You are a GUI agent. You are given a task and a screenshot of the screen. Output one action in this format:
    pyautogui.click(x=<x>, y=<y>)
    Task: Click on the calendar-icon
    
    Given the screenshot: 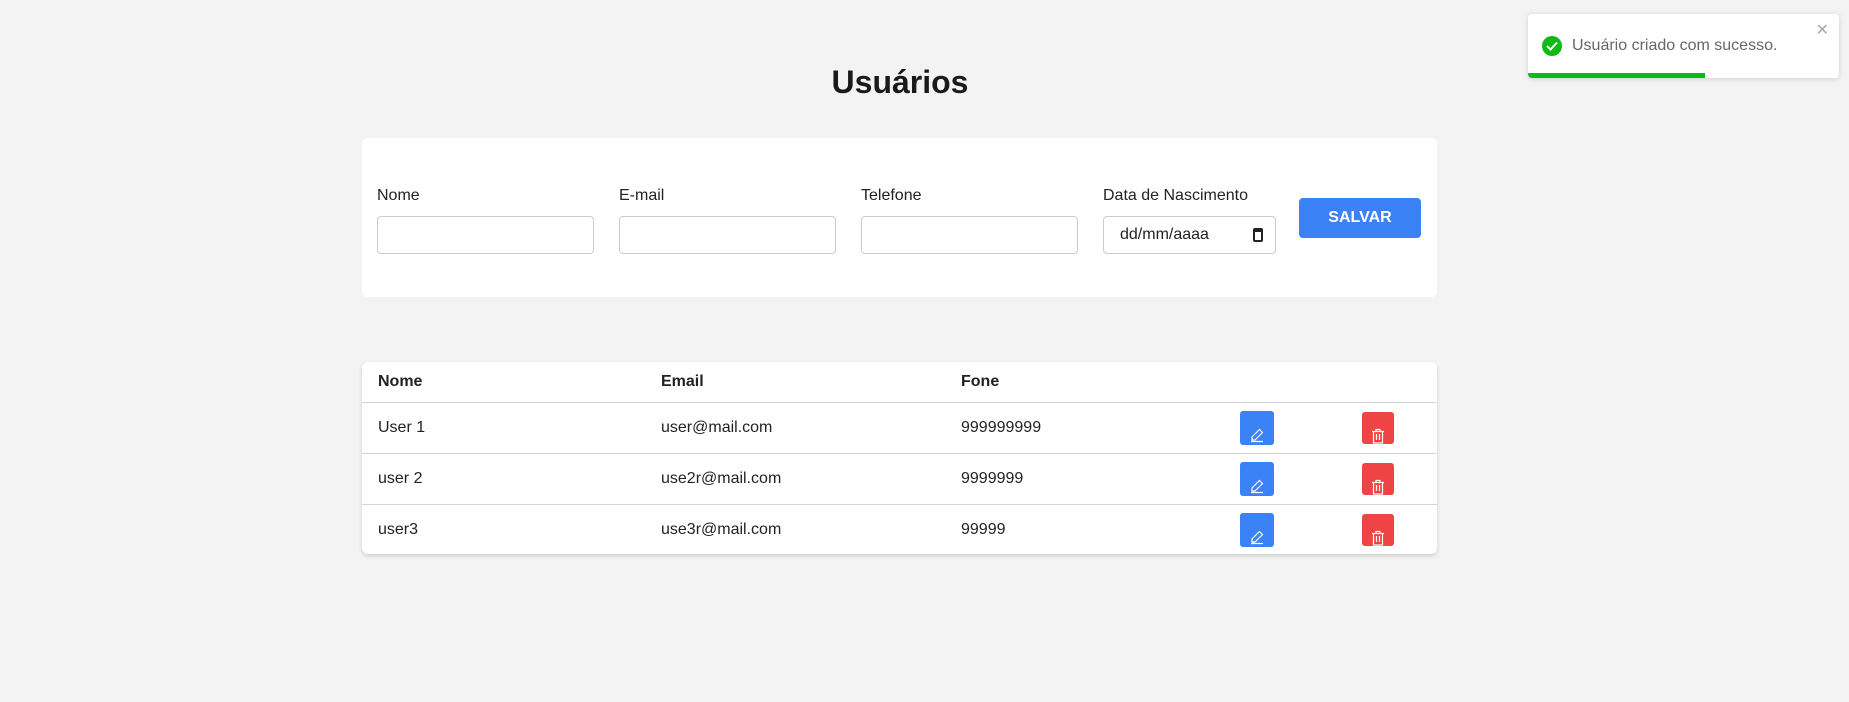 What is the action you would take?
    pyautogui.click(x=1258, y=235)
    